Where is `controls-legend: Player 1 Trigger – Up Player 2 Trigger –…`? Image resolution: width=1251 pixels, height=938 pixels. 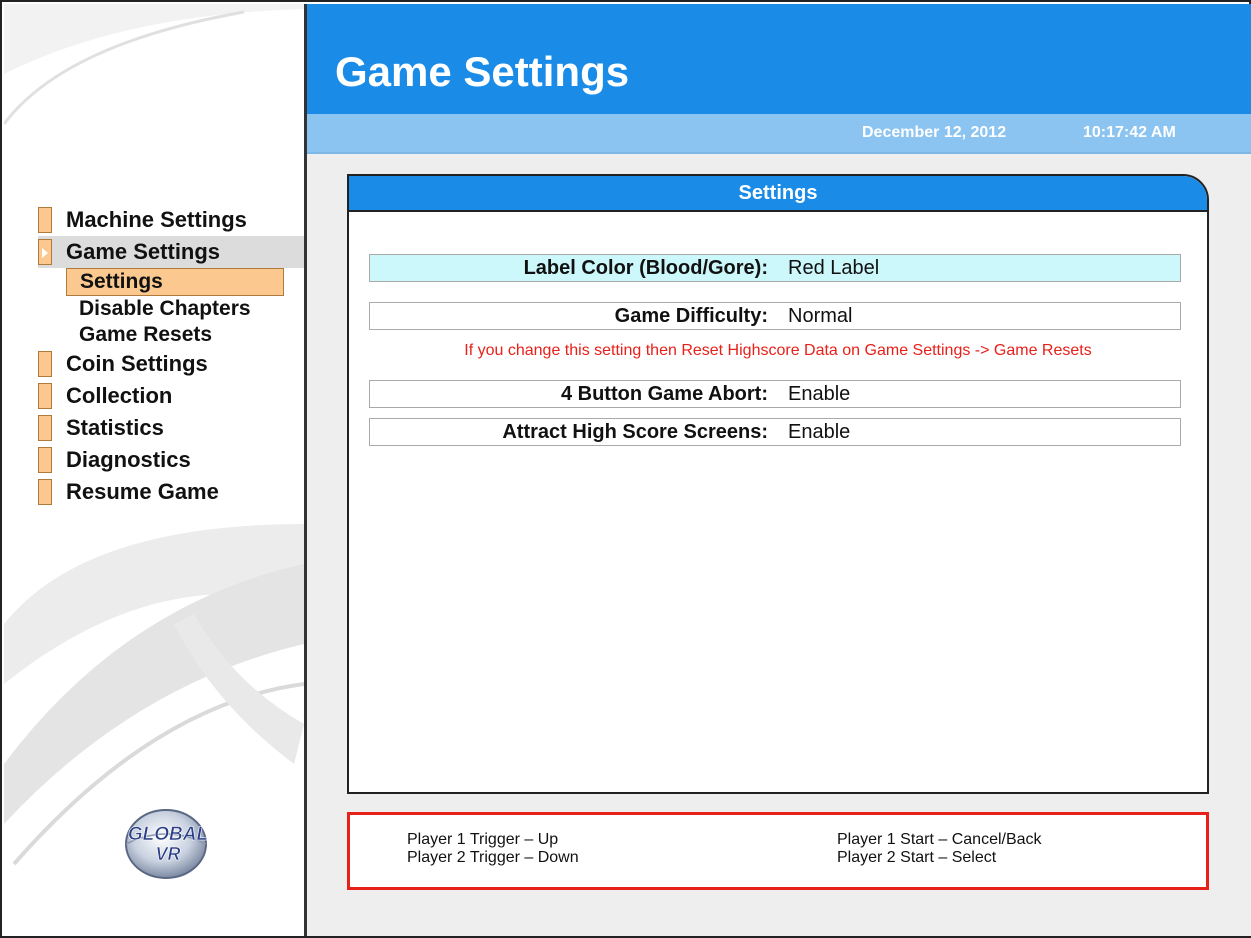 controls-legend: Player 1 Trigger – Up Player 2 Trigger –… is located at coordinates (778, 851).